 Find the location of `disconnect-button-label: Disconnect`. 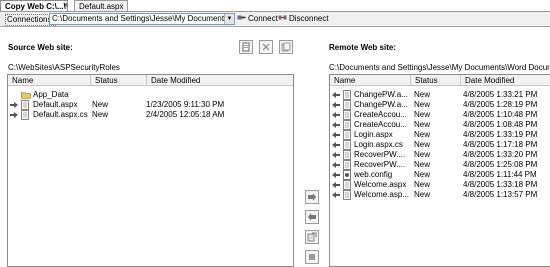

disconnect-button-label: Disconnect is located at coordinates (309, 18).